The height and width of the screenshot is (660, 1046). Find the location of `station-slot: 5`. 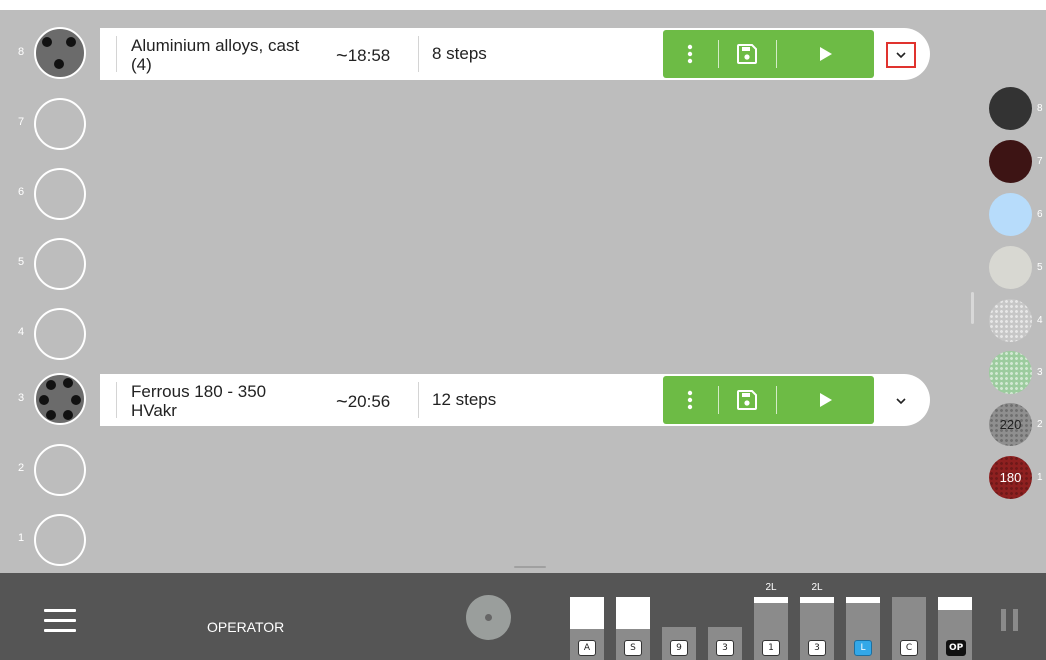

station-slot: 5 is located at coordinates (50, 263).